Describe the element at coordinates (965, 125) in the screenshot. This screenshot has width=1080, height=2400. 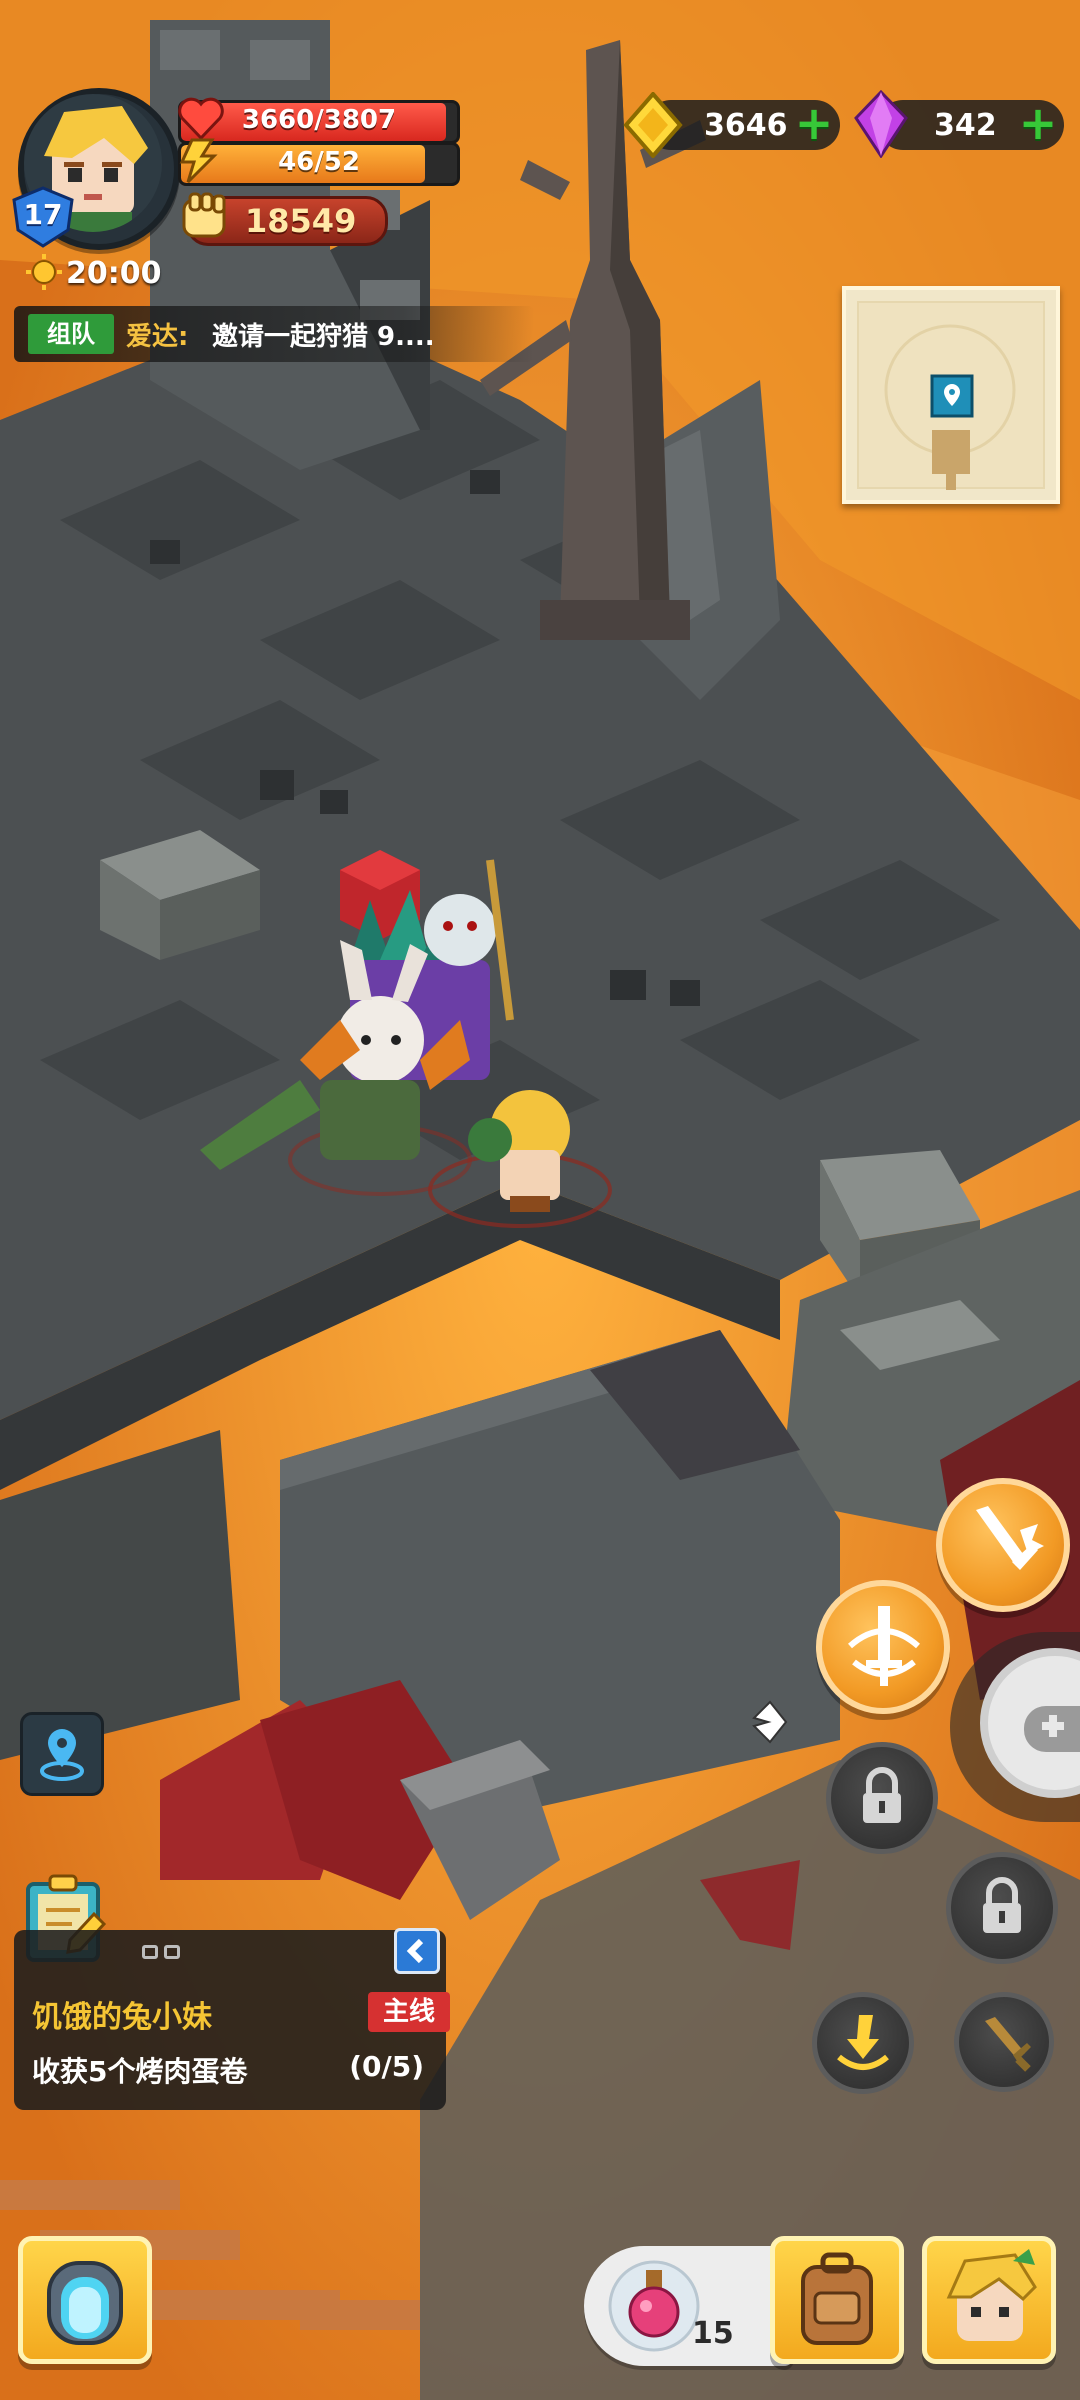
I see `gem-amount: 342` at that location.